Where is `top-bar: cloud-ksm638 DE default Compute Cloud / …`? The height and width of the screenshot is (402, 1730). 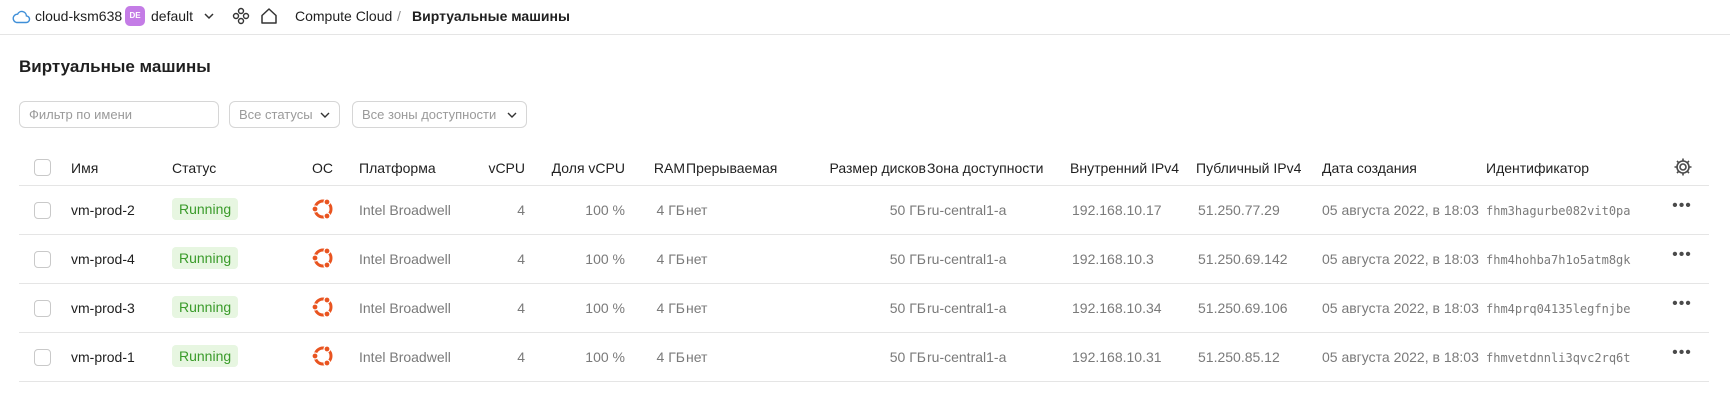
top-bar: cloud-ksm638 DE default Compute Cloud / … is located at coordinates (865, 17).